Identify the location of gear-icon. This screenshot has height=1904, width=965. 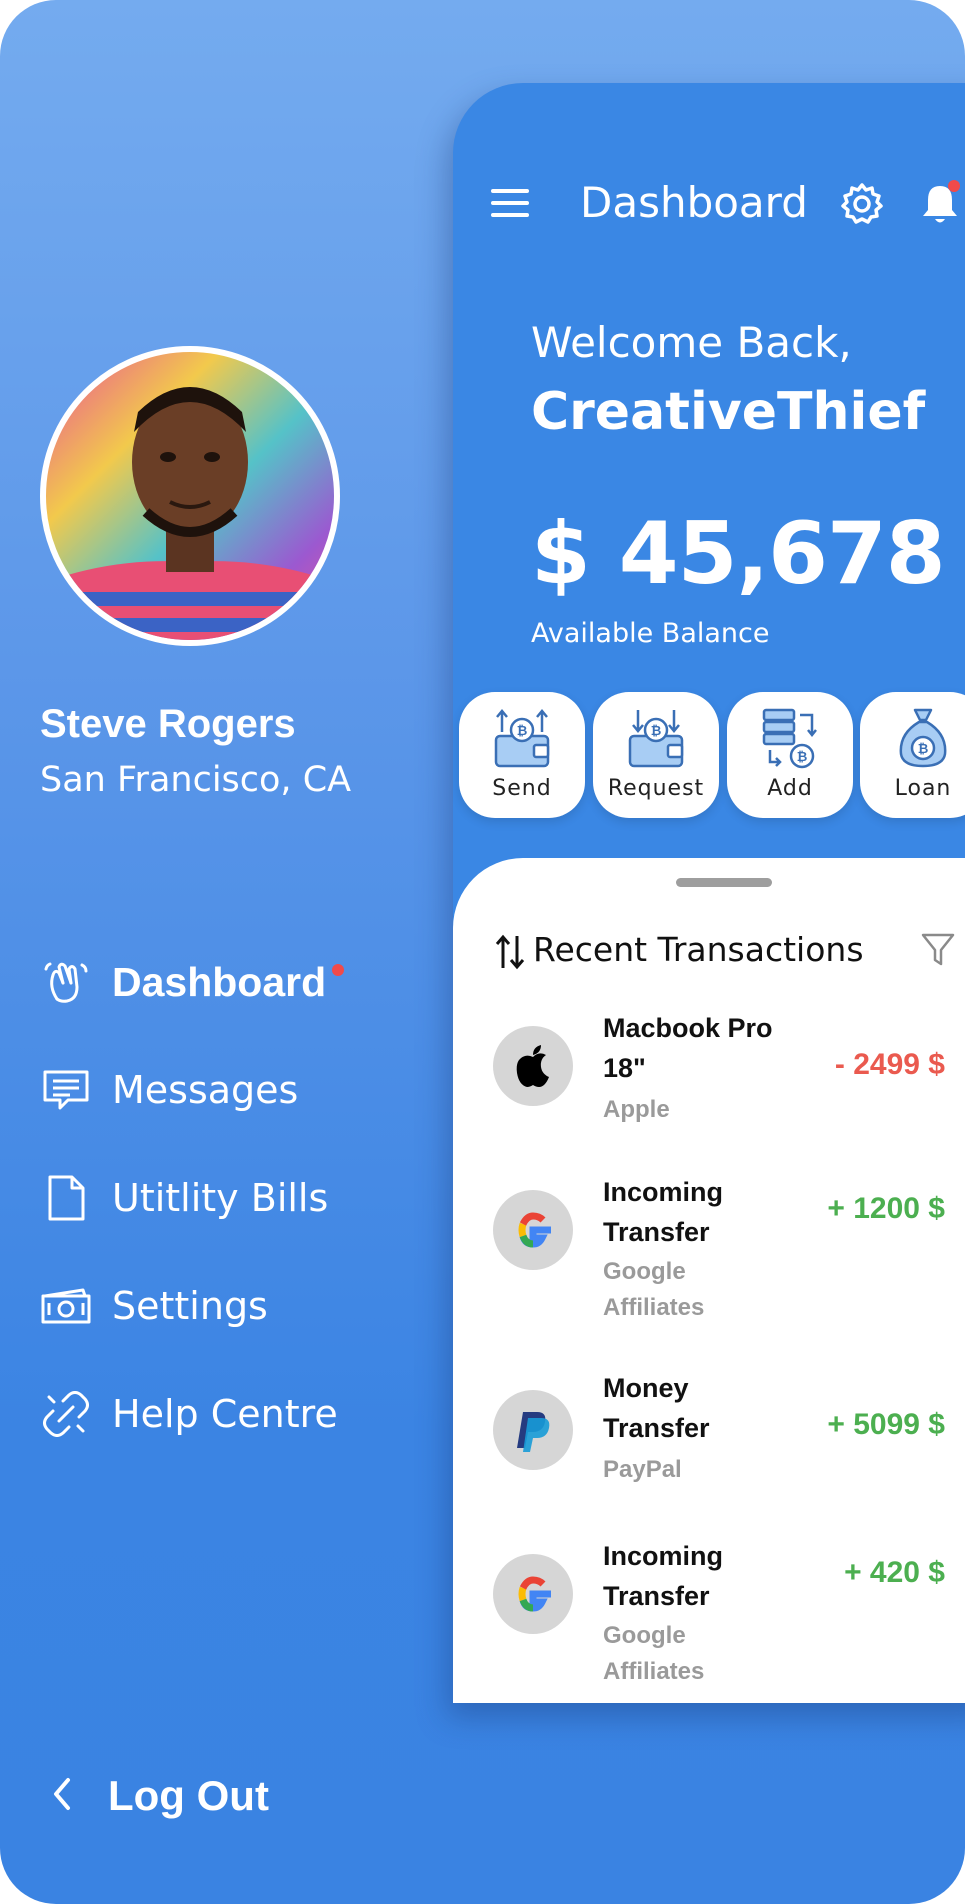
(862, 204).